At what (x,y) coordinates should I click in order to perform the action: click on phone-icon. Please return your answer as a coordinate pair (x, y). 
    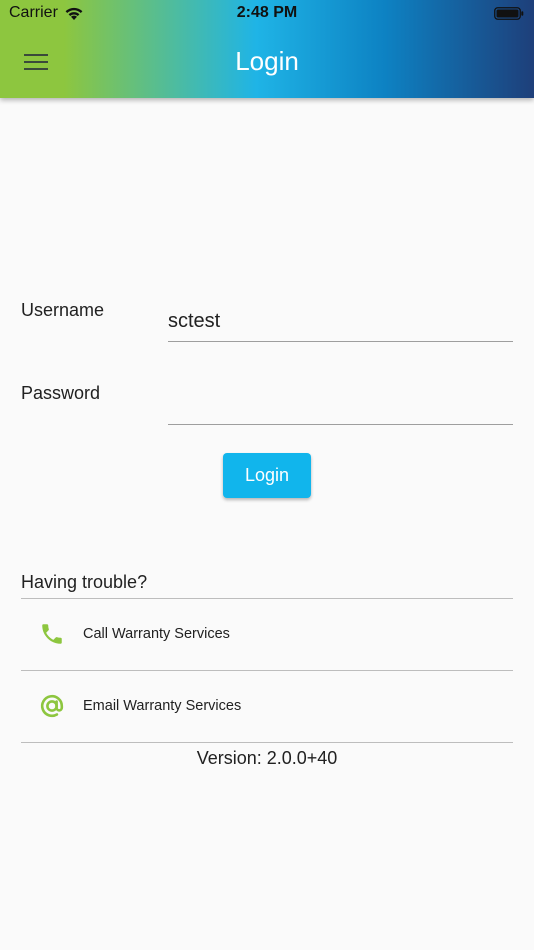
    Looking at the image, I should click on (52, 634).